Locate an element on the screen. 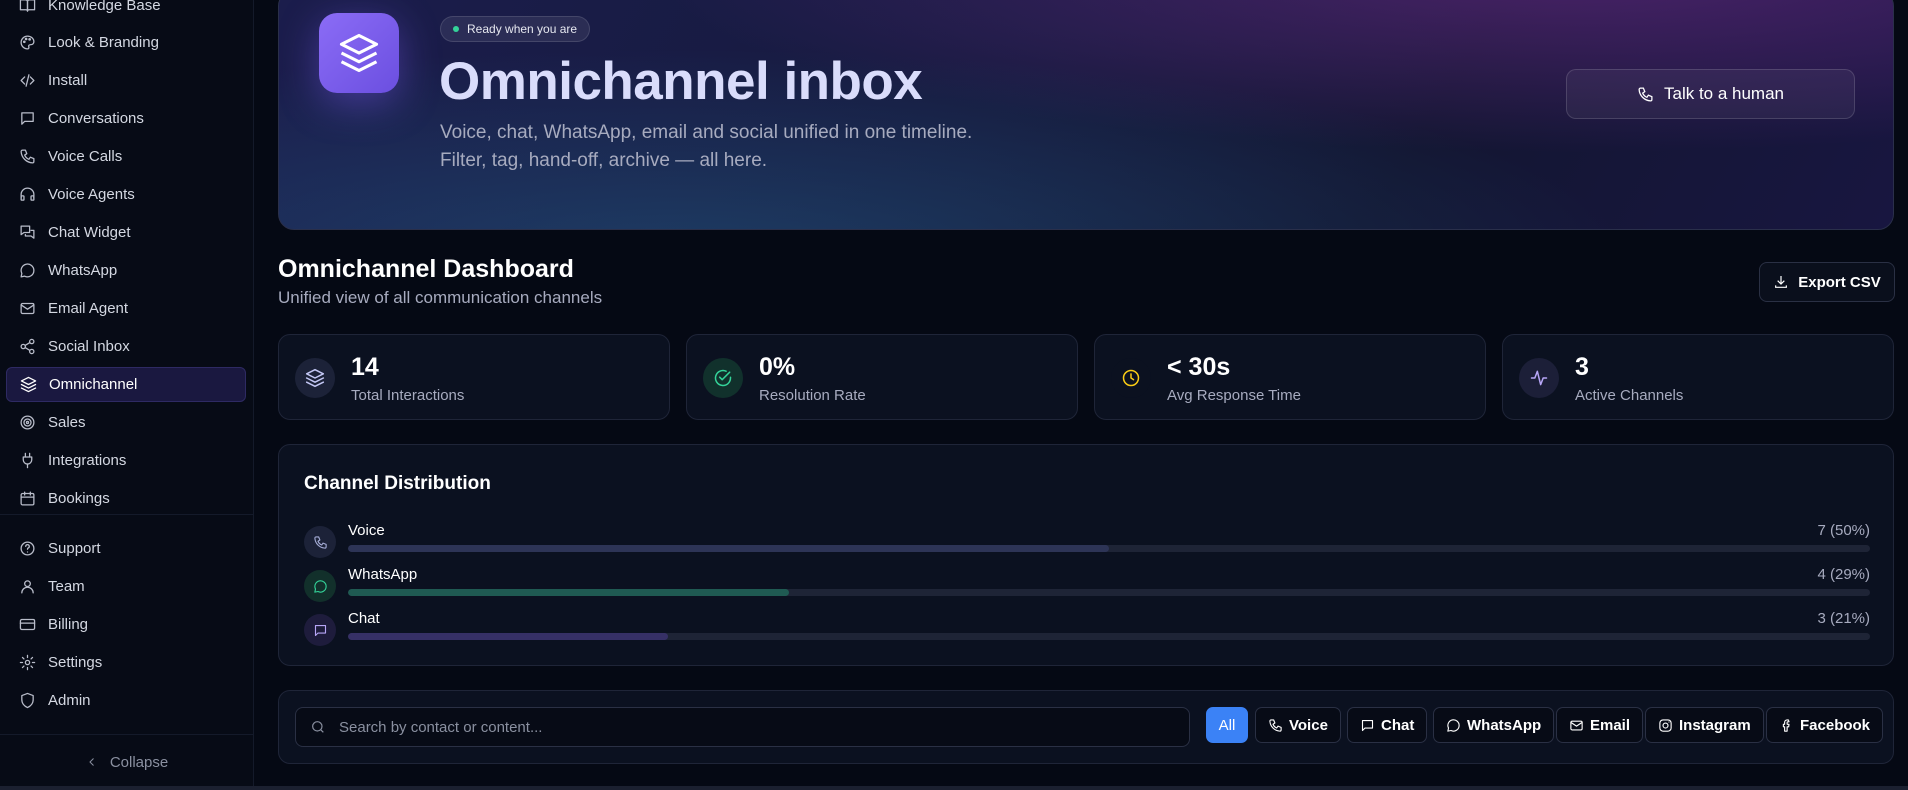  sidebar-item-label: Social Inbox is located at coordinates (89, 346).